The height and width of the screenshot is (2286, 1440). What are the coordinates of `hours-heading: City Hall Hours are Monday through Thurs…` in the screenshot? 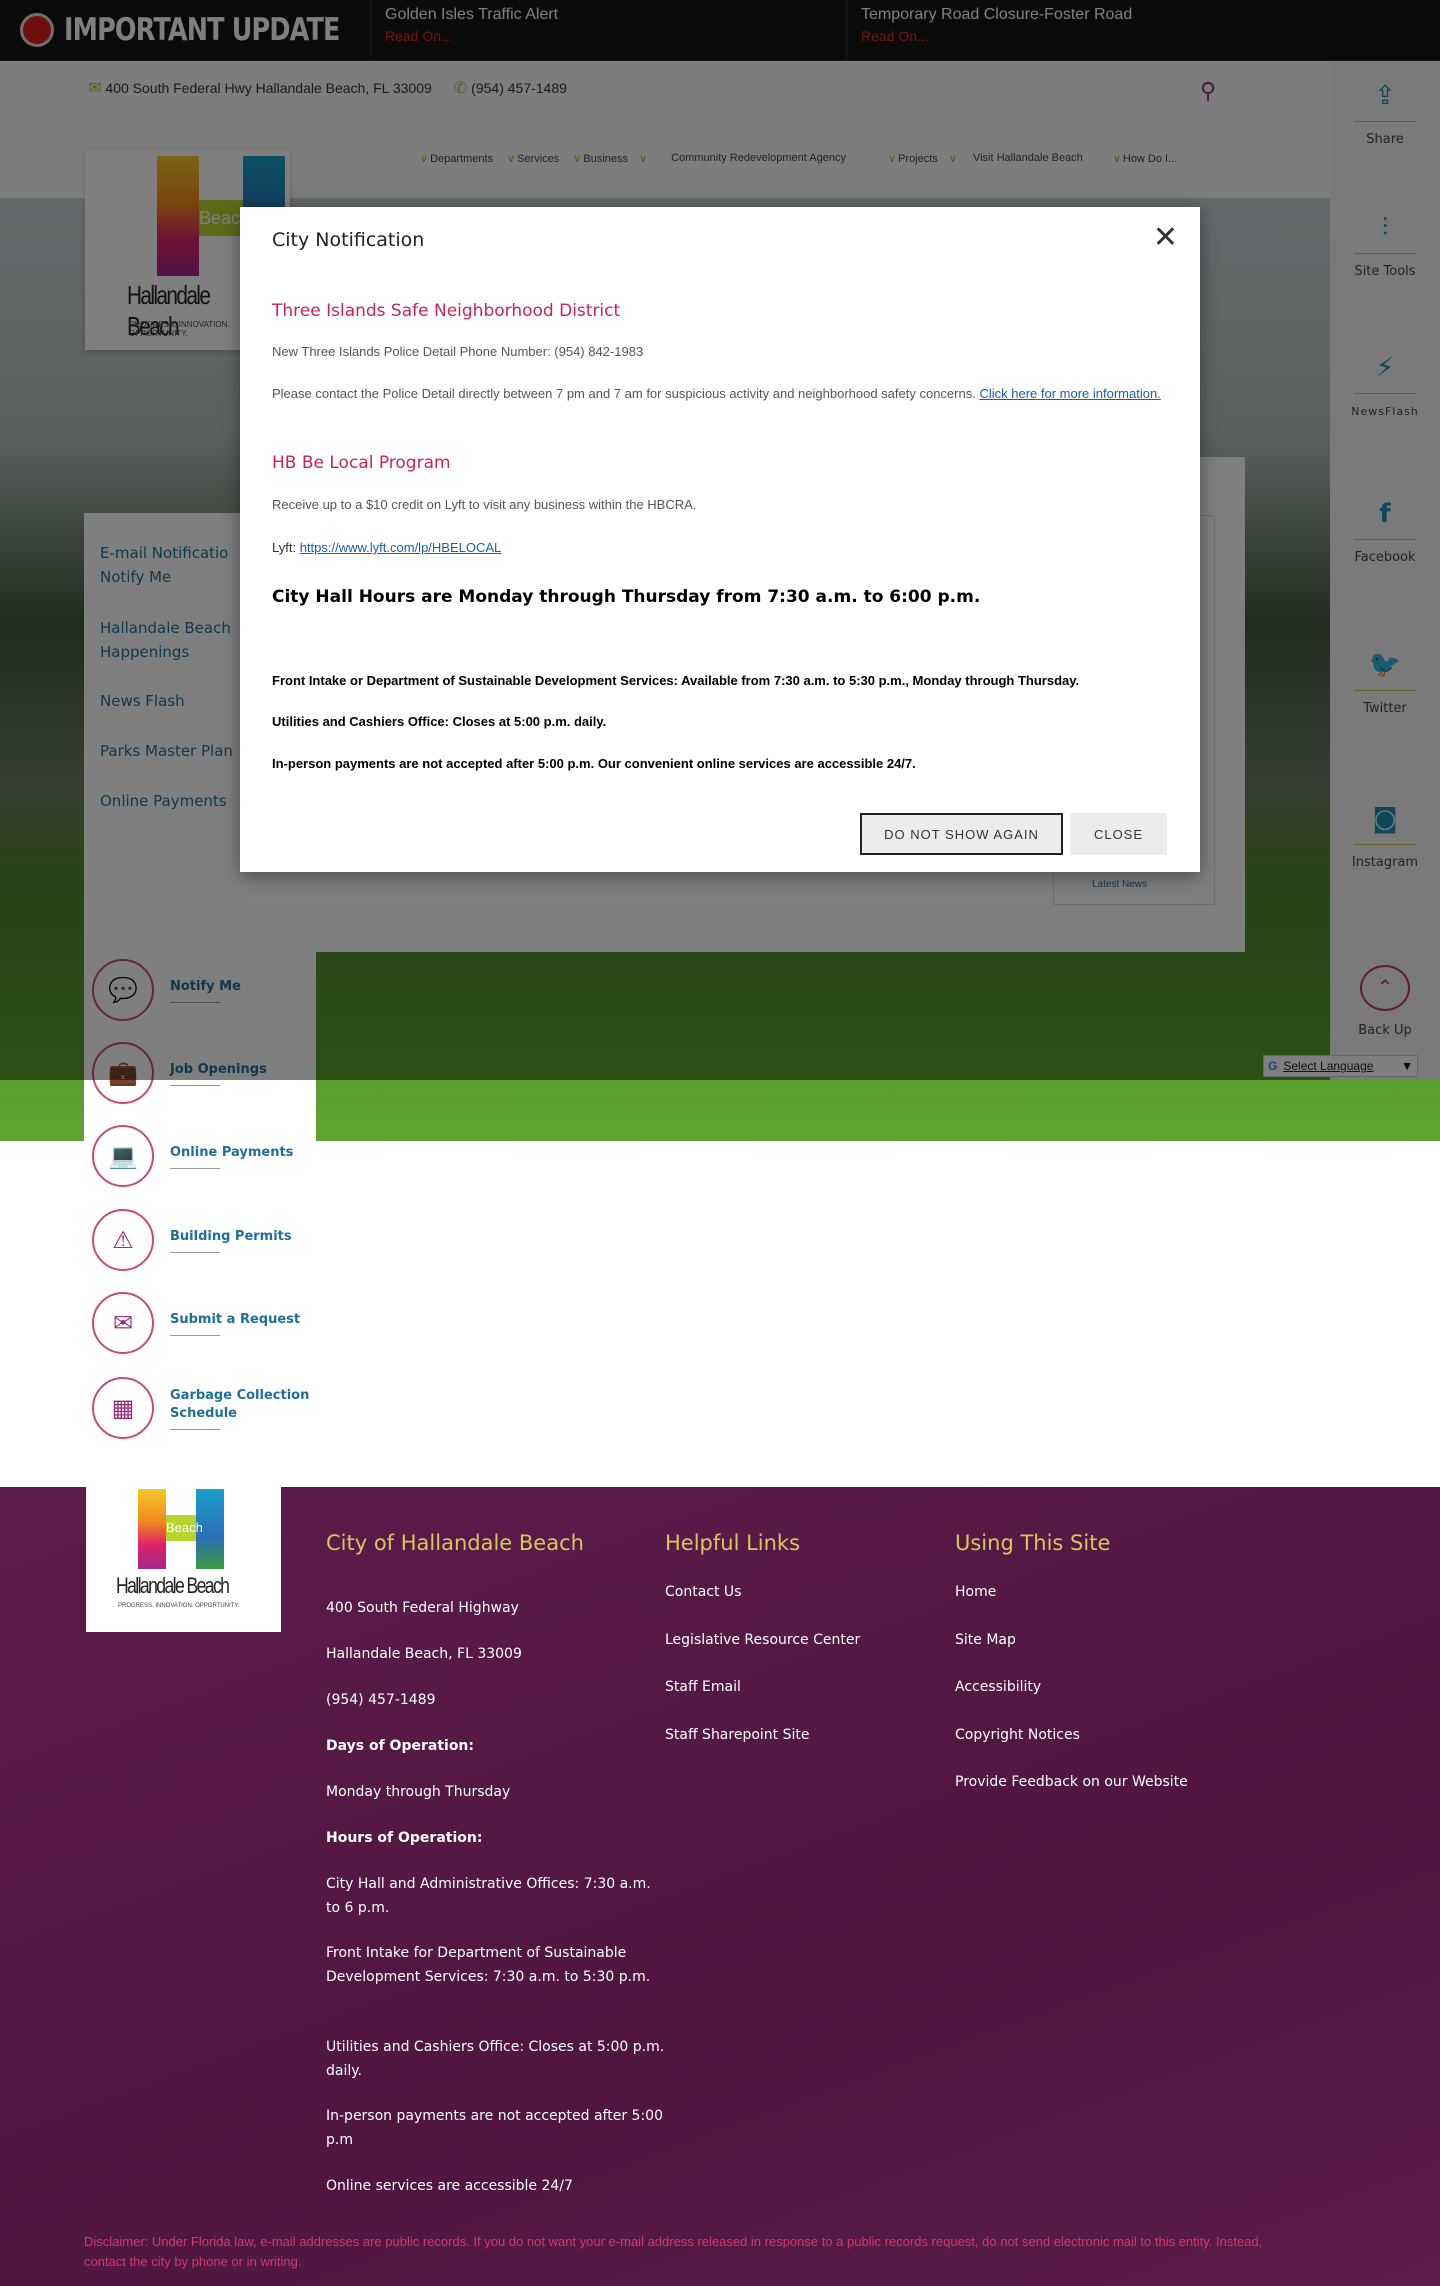 It's located at (626, 597).